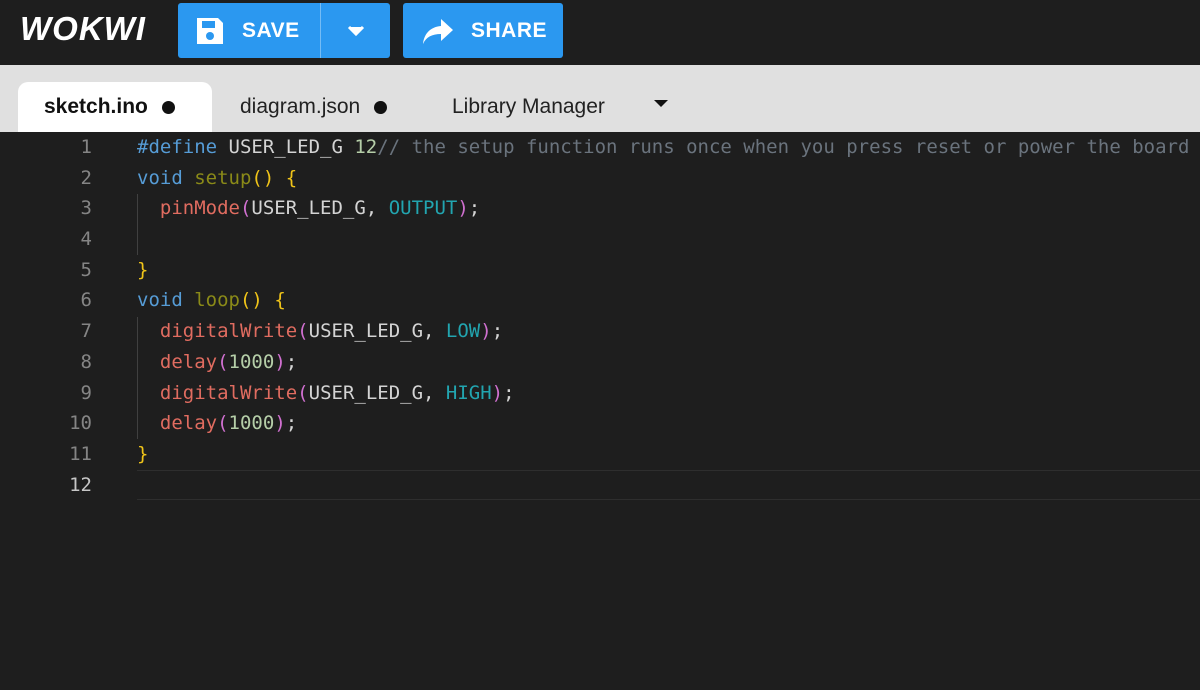 The width and height of the screenshot is (1200, 690). I want to click on save-options-dropdown, so click(355, 30).